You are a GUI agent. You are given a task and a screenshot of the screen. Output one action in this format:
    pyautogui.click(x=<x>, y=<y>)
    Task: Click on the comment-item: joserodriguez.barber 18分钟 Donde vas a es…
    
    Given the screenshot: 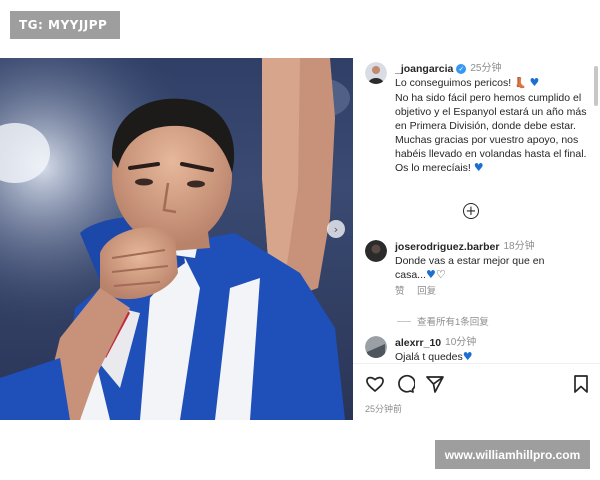 What is the action you would take?
    pyautogui.click(x=478, y=269)
    